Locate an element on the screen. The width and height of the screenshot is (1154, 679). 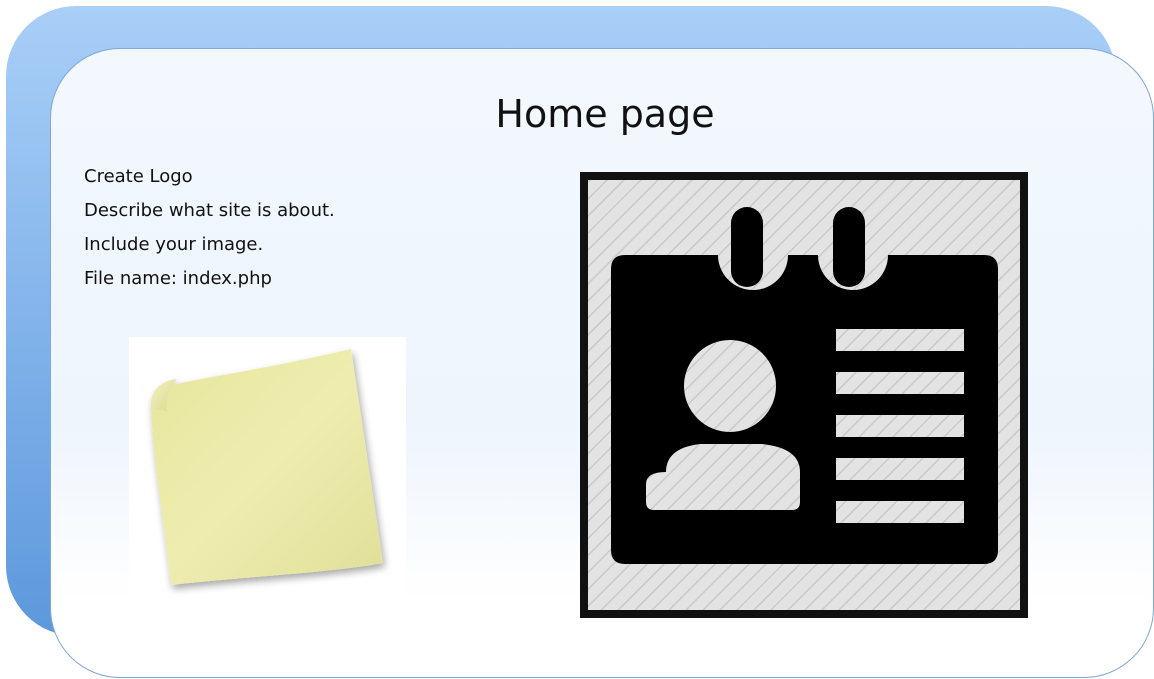
list-item: Describe what site is about. is located at coordinates (209, 210).